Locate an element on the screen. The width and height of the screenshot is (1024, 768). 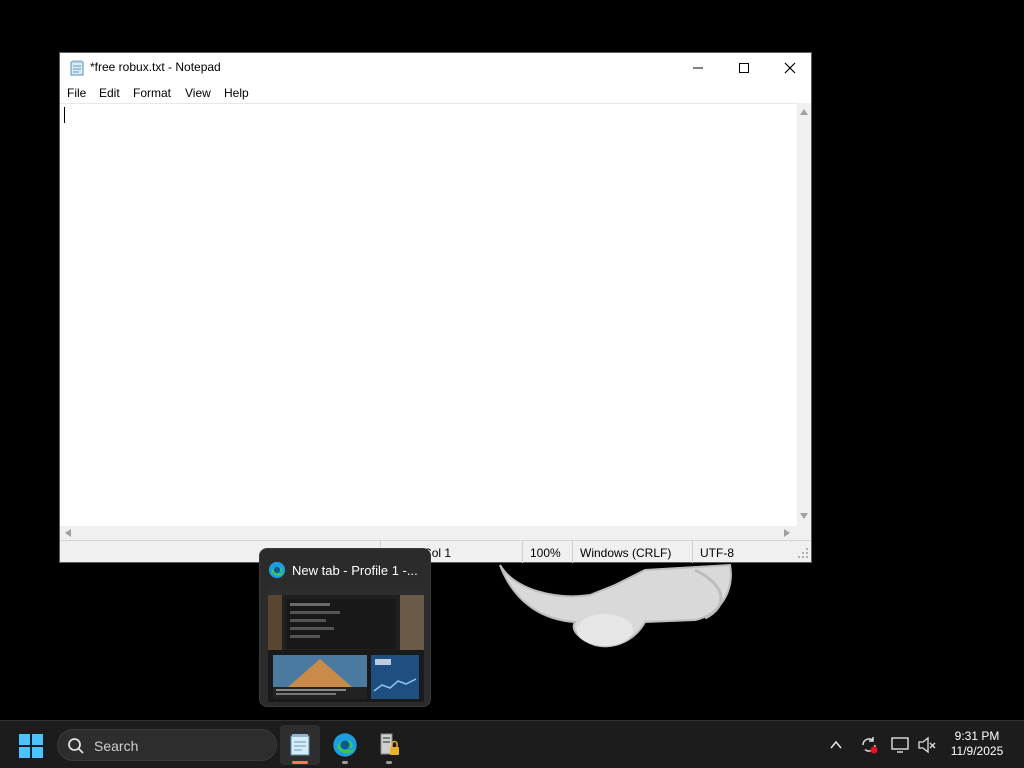
volume-muted-icon is located at coordinates (927, 745).